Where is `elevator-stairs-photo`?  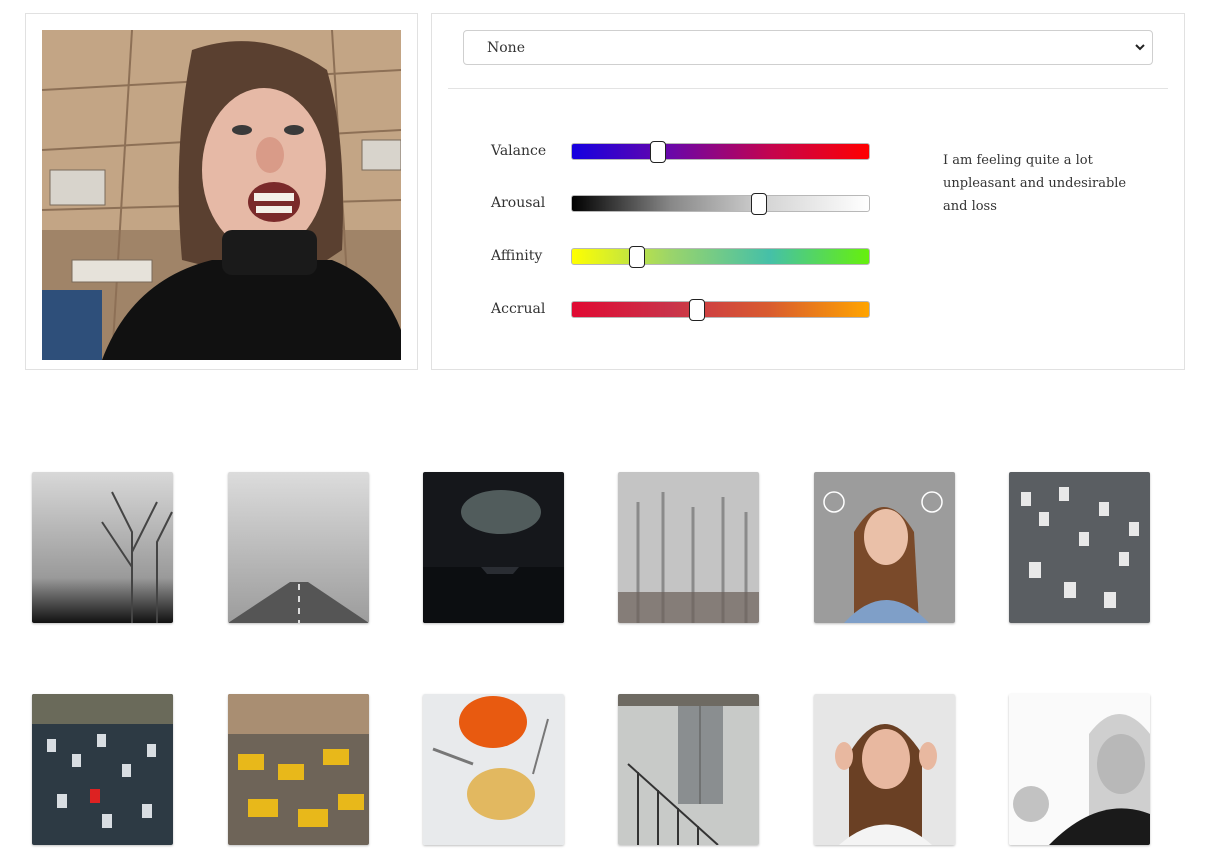 elevator-stairs-photo is located at coordinates (688, 769).